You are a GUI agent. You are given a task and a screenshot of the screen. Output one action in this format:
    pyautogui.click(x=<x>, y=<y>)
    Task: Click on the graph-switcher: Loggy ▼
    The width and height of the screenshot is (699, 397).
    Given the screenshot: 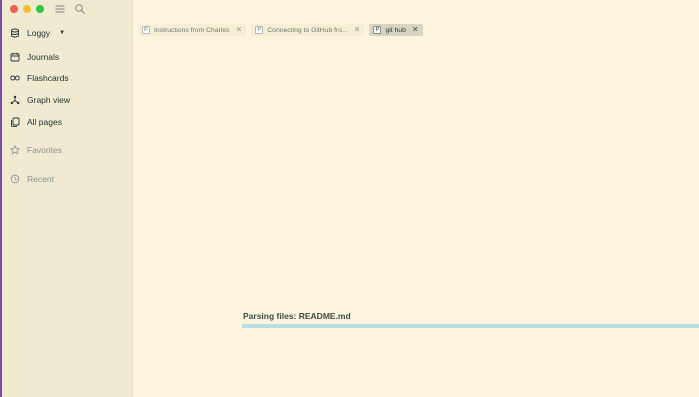 What is the action you would take?
    pyautogui.click(x=37, y=33)
    